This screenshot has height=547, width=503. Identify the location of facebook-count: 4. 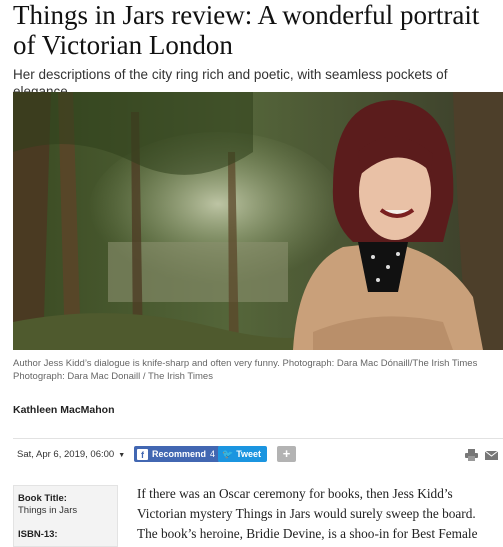
(213, 454).